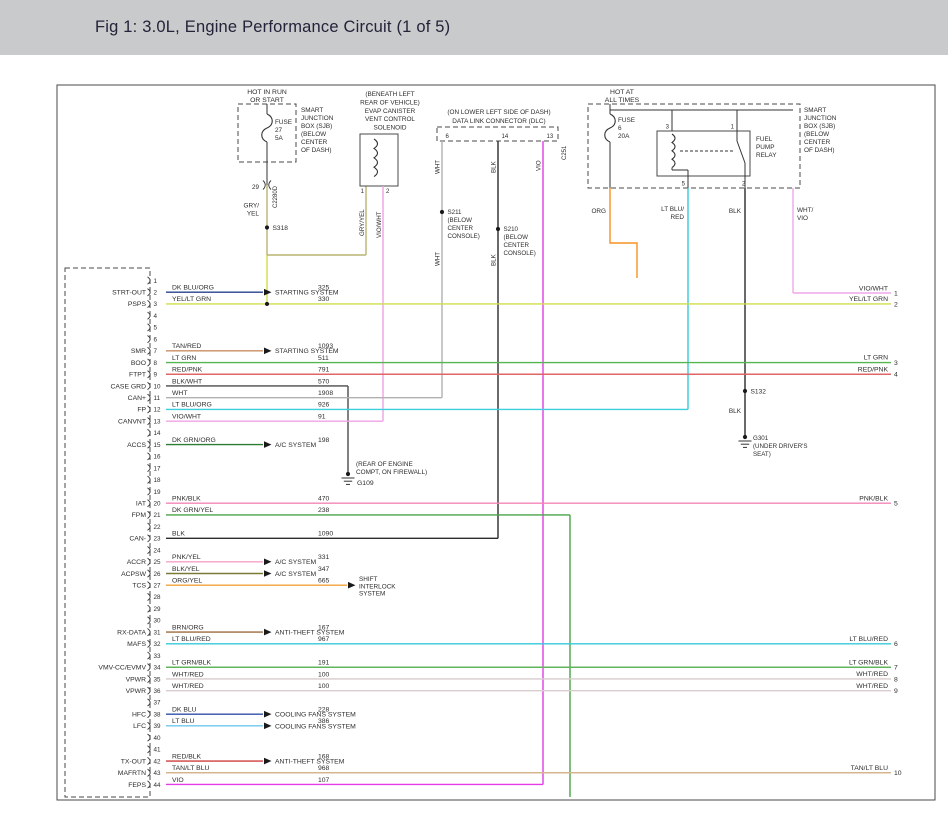 This screenshot has height=823, width=948. Describe the element at coordinates (622, 100) in the screenshot. I see `label: ALL TIMES` at that location.